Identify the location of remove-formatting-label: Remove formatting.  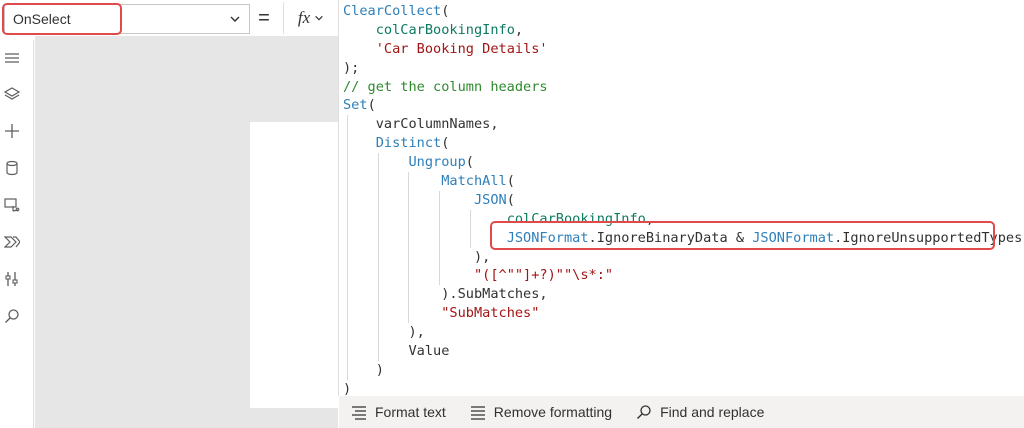
(553, 412).